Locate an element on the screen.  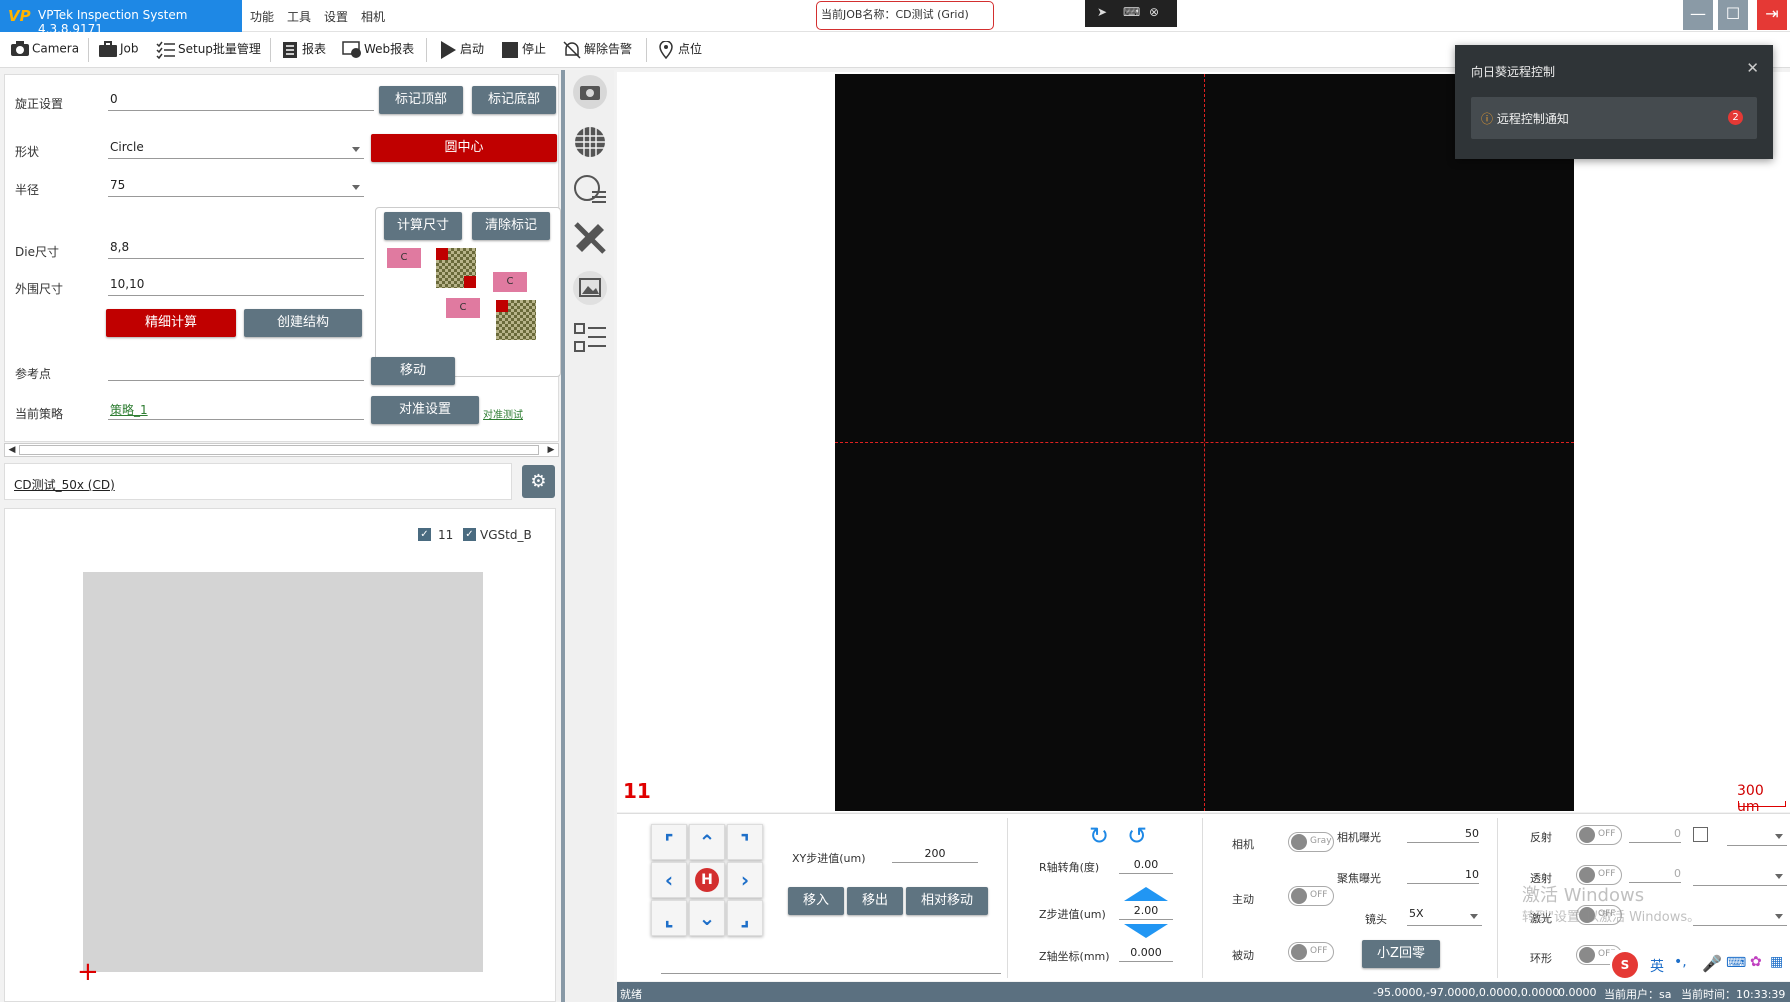
transmit-select is located at coordinates (1740, 875).